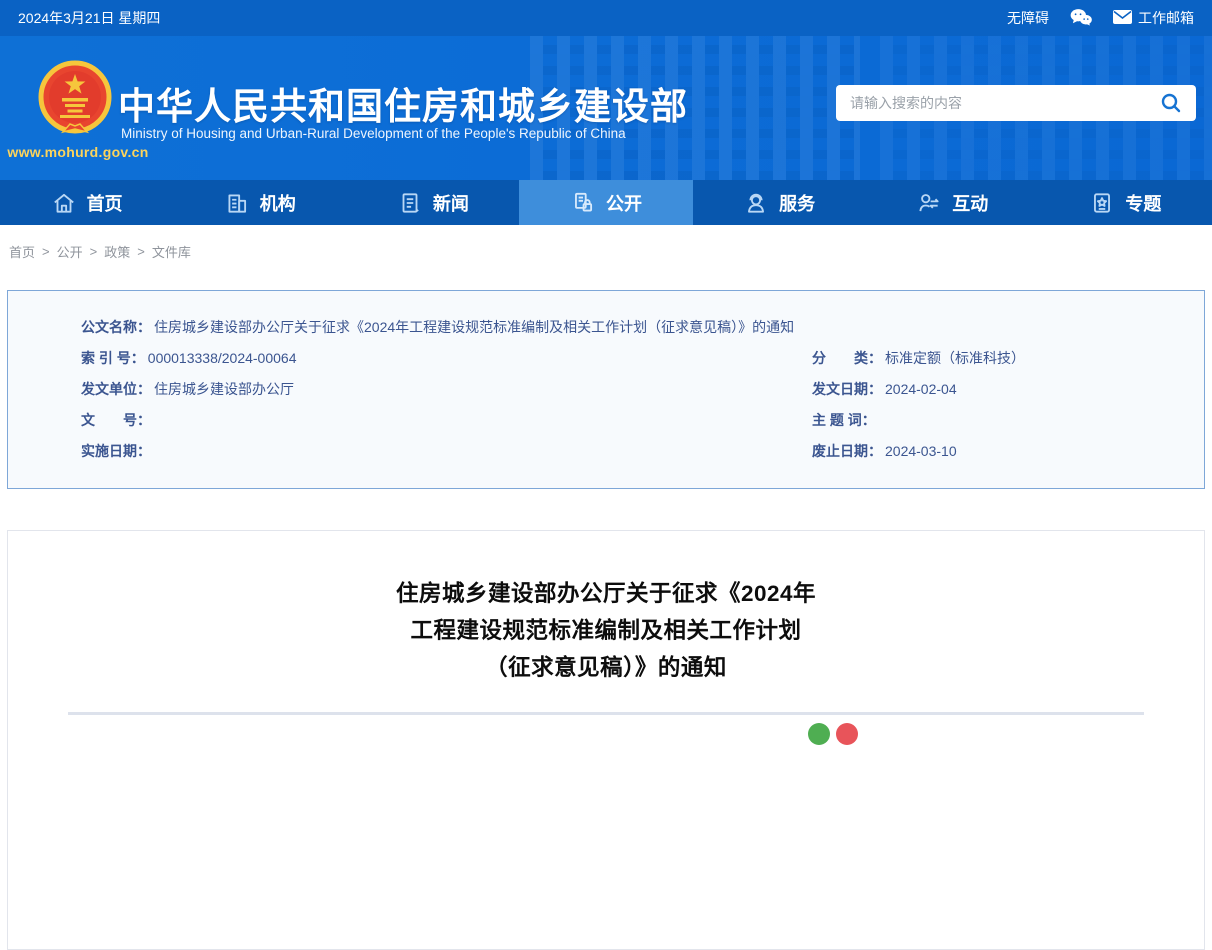 Image resolution: width=1212 pixels, height=950 pixels. Describe the element at coordinates (921, 451) in the screenshot. I see `abolition-date-value: 2024-03-10` at that location.